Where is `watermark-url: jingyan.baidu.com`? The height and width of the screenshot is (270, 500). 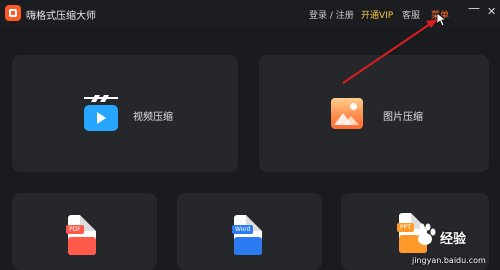 watermark-url: jingyan.baidu.com is located at coordinates (449, 260).